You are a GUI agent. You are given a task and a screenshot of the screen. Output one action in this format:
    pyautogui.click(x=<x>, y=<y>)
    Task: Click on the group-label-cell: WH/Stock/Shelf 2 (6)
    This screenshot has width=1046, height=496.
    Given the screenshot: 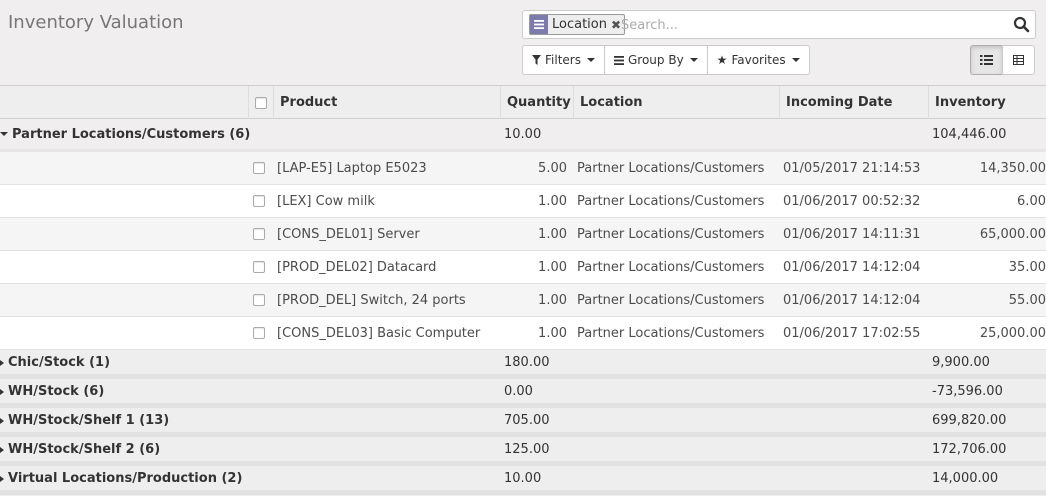 What is the action you would take?
    pyautogui.click(x=80, y=449)
    